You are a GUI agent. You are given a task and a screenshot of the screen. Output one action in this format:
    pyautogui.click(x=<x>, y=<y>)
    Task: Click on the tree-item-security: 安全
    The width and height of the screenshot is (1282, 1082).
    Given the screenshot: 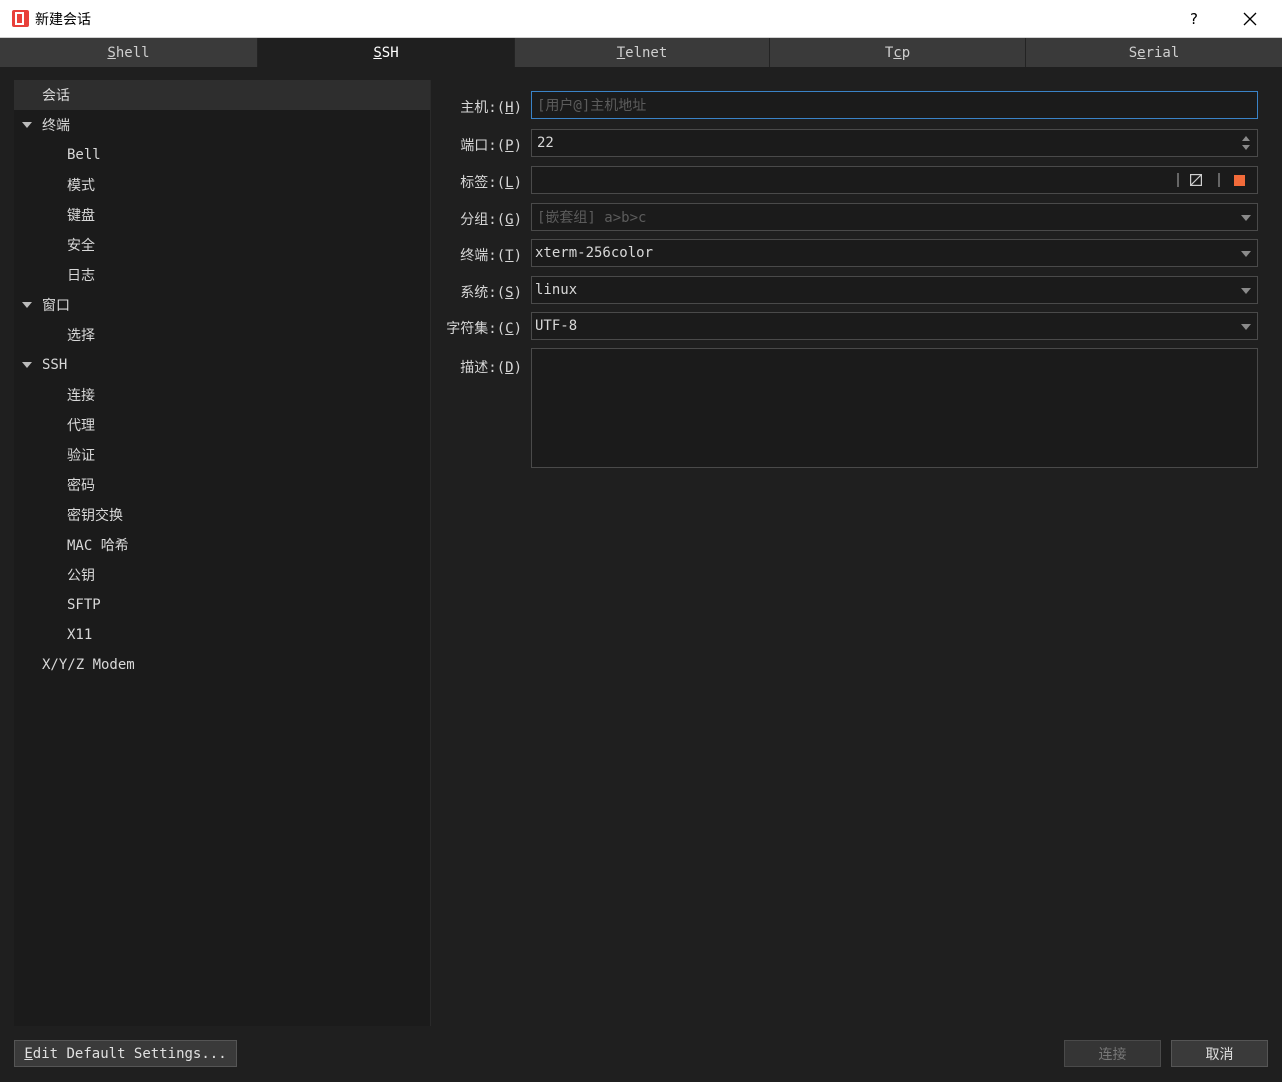 What is the action you would take?
    pyautogui.click(x=222, y=245)
    